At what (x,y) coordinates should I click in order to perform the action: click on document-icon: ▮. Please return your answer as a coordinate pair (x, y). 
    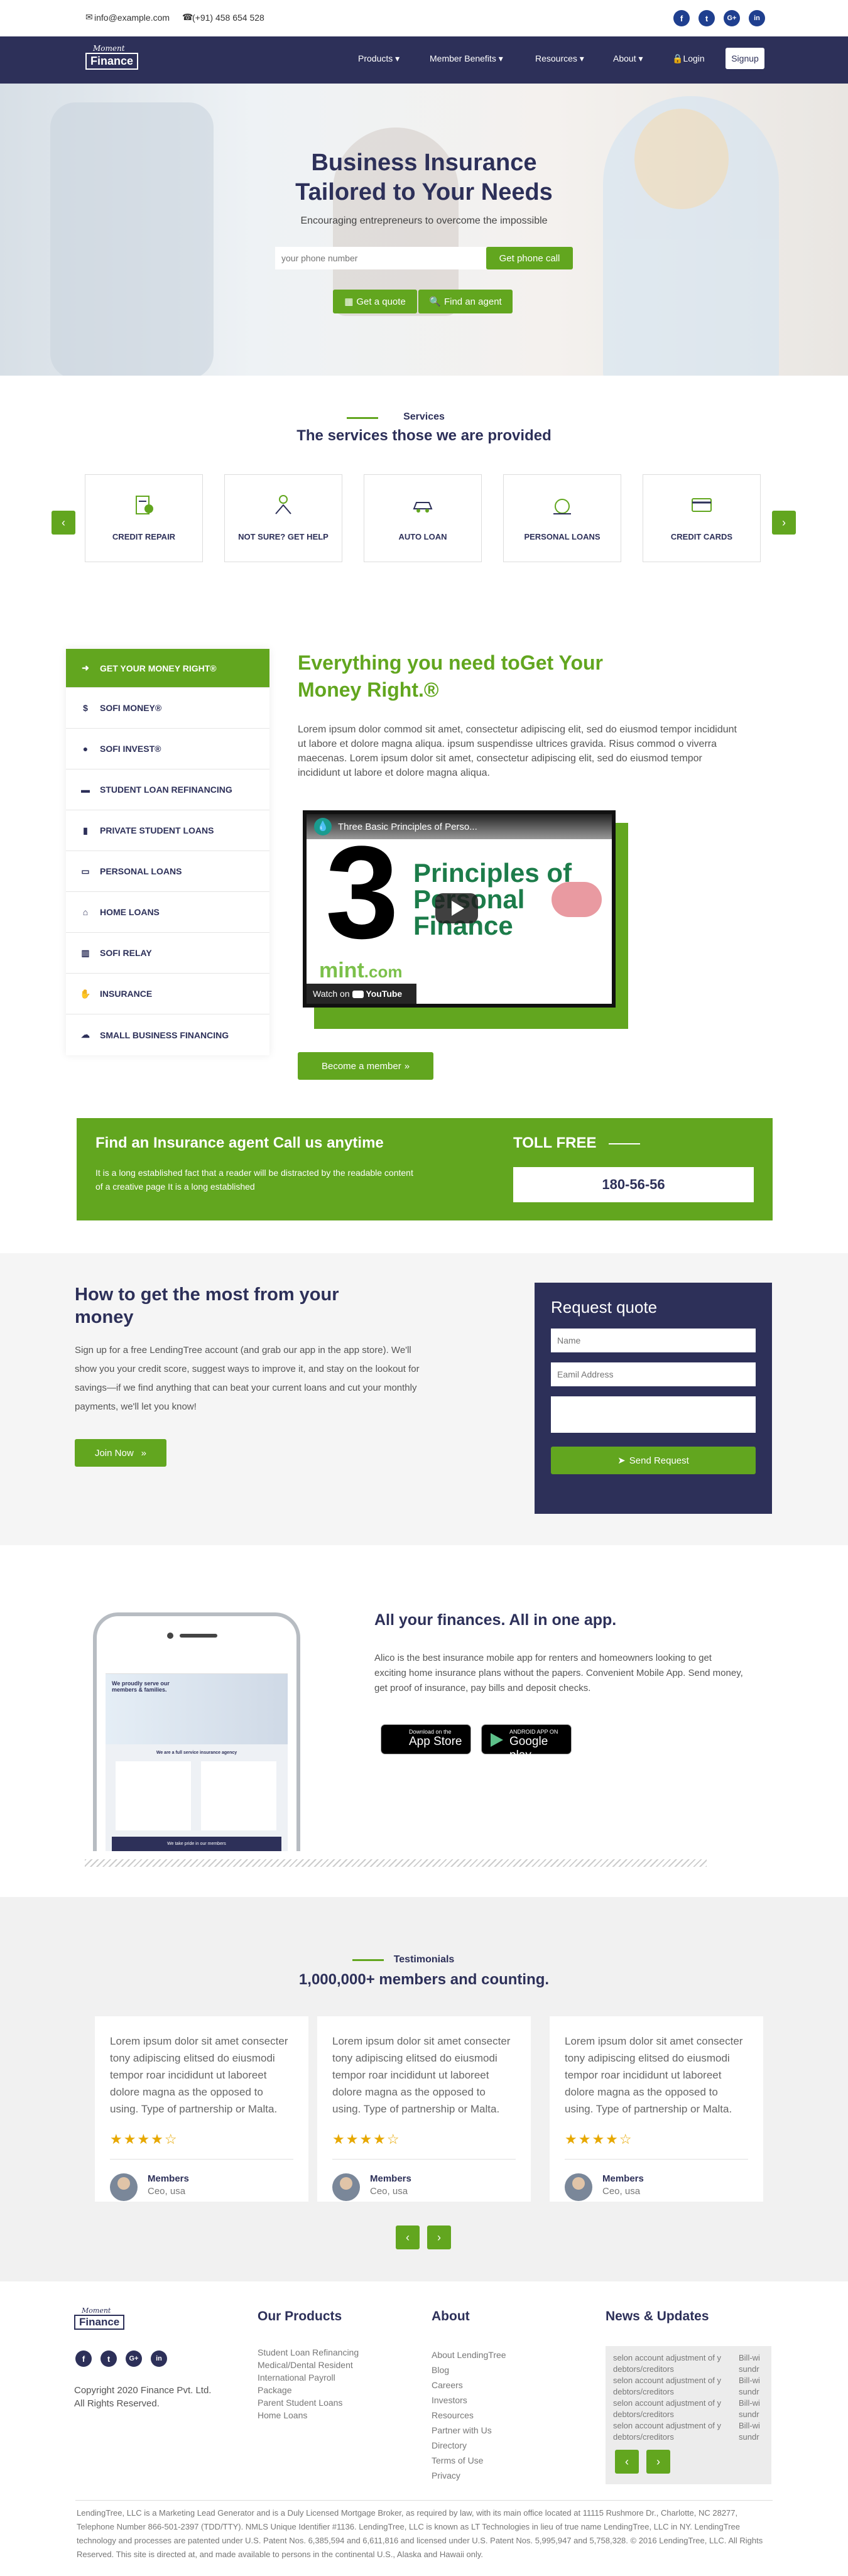
    Looking at the image, I should click on (86, 830).